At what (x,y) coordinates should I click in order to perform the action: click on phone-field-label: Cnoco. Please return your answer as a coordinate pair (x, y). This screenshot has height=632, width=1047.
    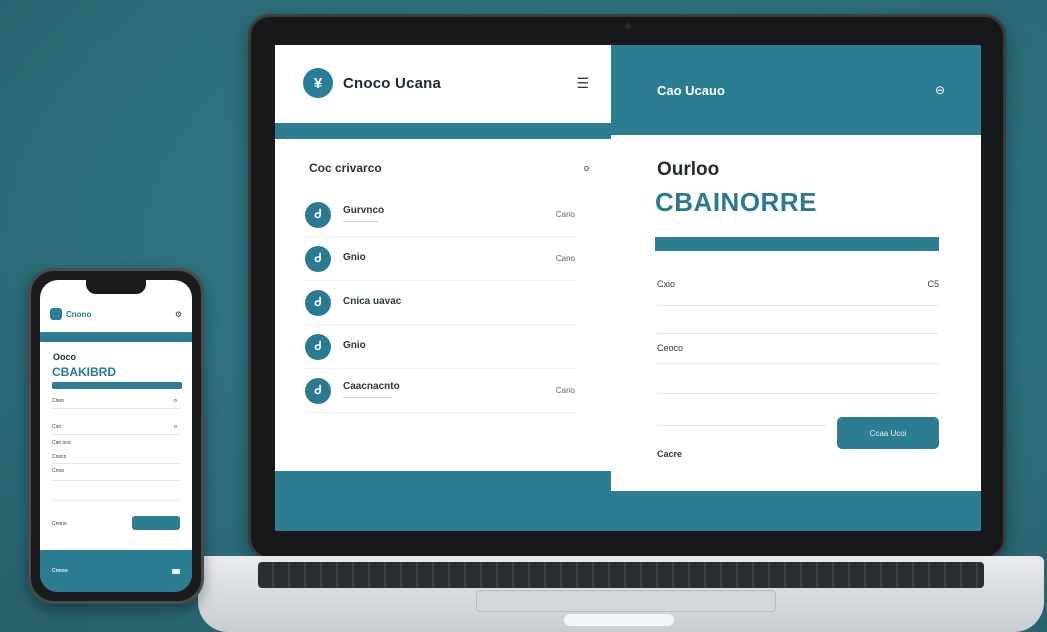
    Looking at the image, I should click on (59, 457).